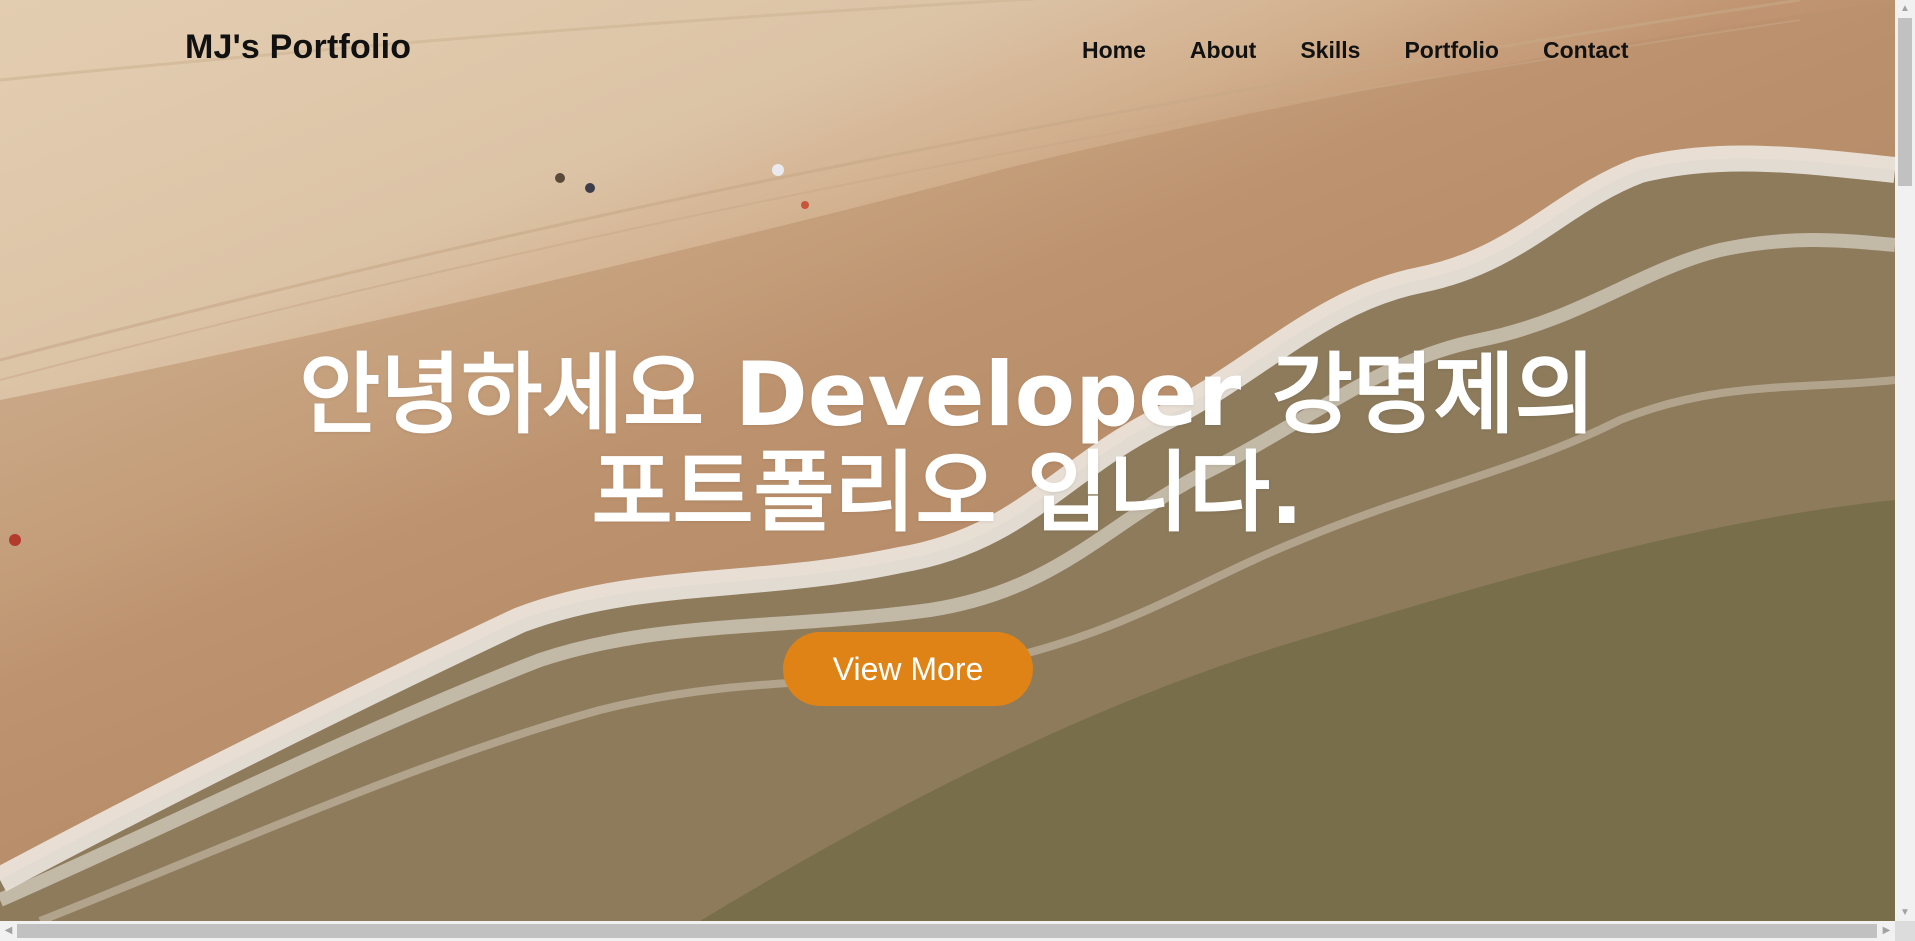 Image resolution: width=1915 pixels, height=941 pixels. I want to click on nav-home: Home, so click(1114, 50).